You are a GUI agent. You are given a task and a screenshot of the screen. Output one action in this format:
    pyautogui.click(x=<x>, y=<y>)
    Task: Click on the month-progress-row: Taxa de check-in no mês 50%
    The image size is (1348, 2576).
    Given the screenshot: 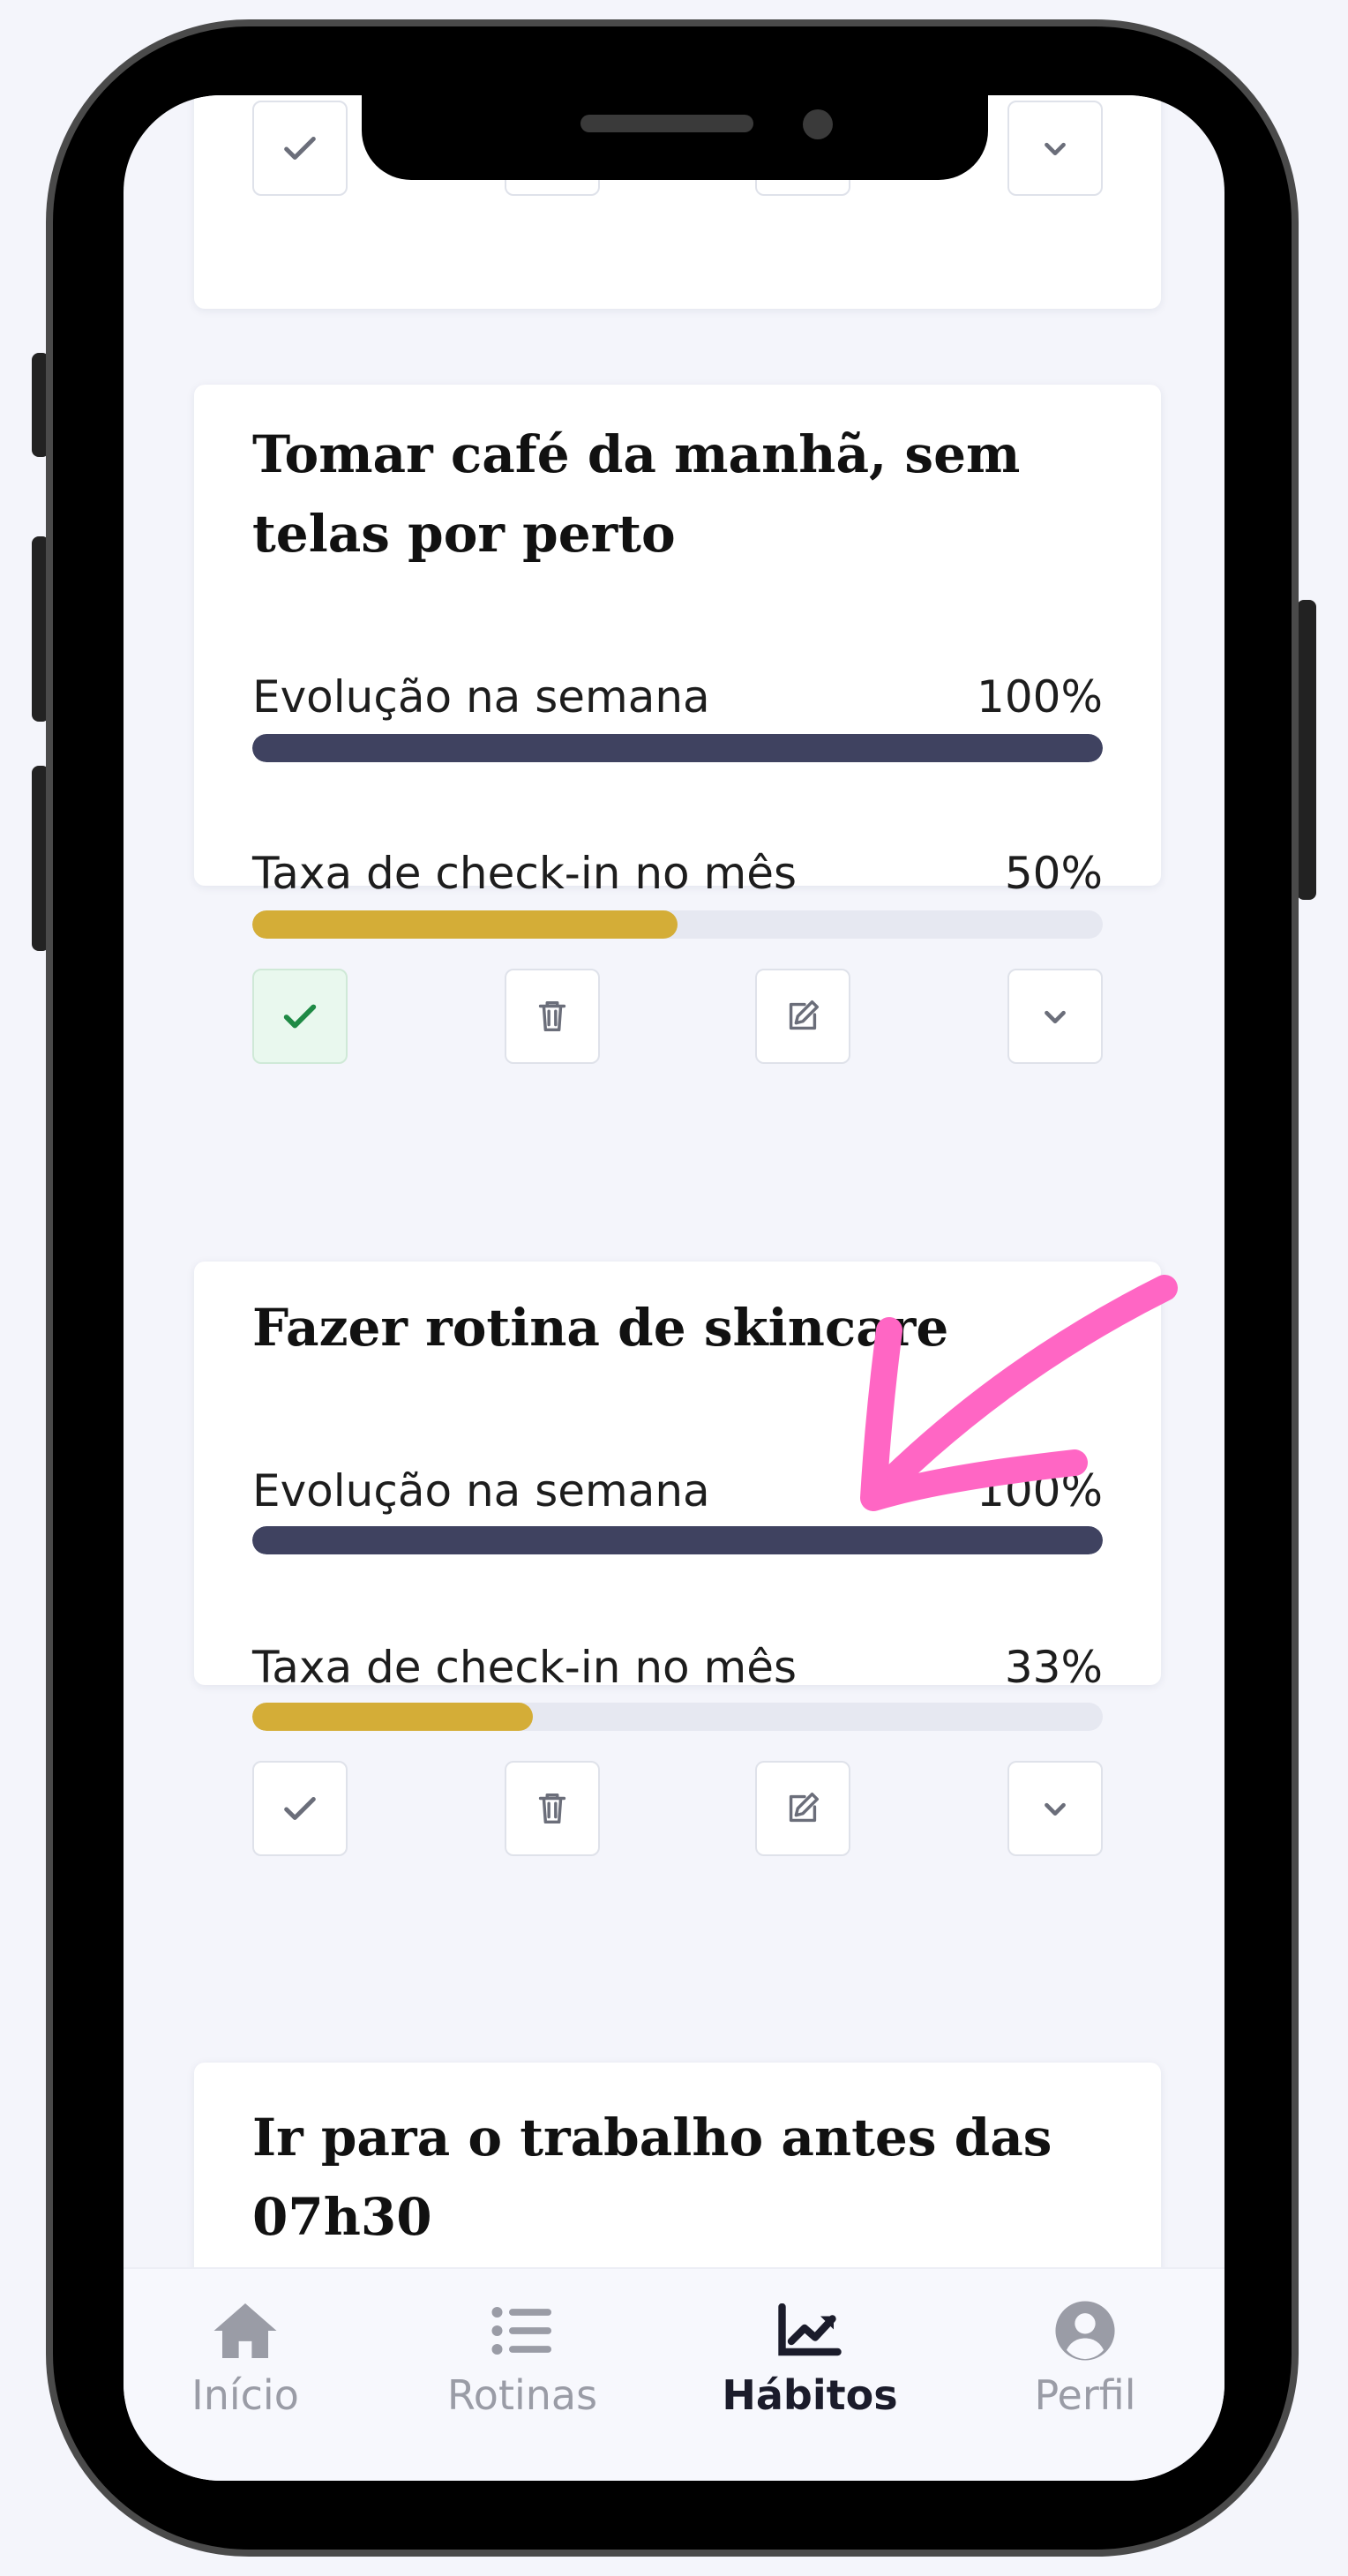 What is the action you would take?
    pyautogui.click(x=677, y=874)
    